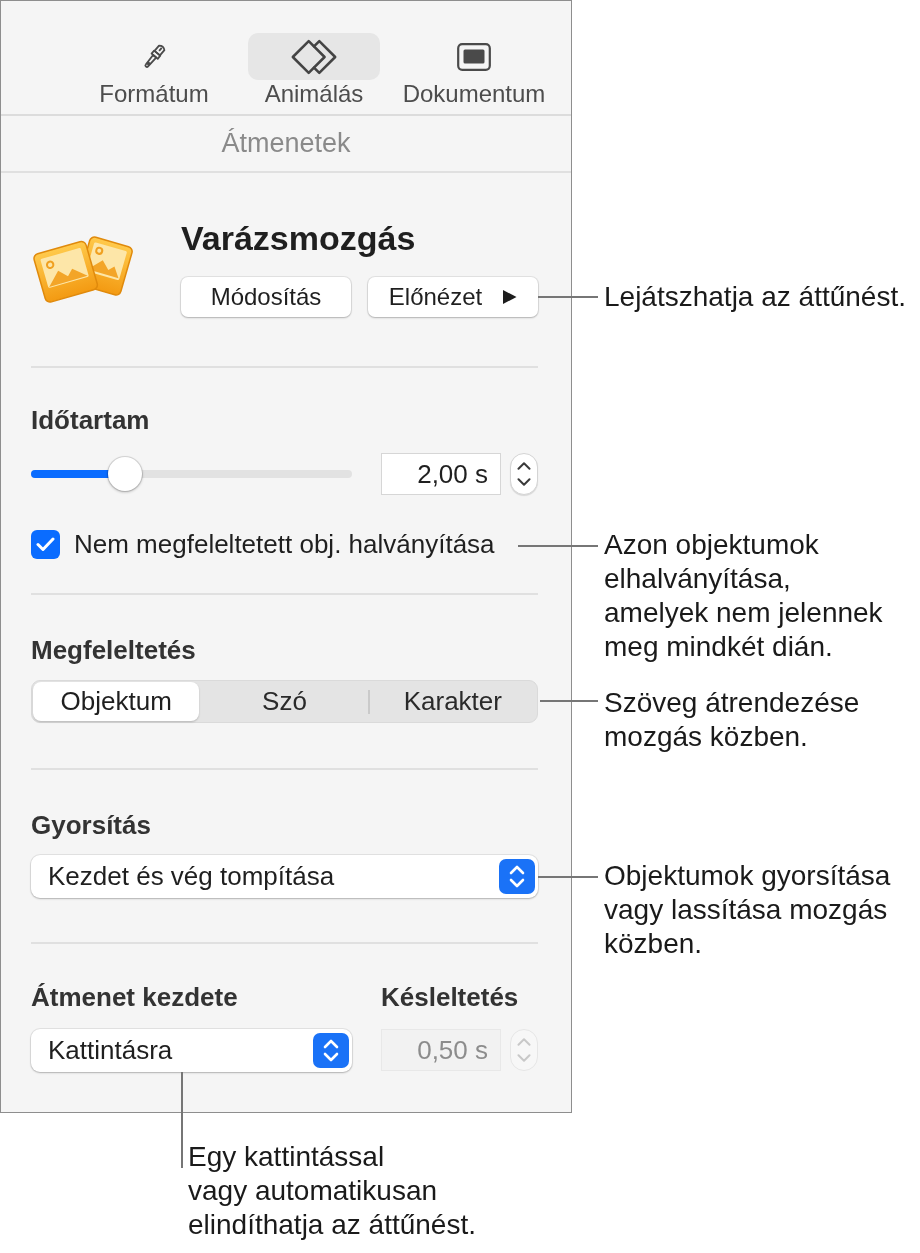 The width and height of the screenshot is (920, 1253). What do you see at coordinates (452, 701) in the screenshot?
I see `segment: Karakter` at bounding box center [452, 701].